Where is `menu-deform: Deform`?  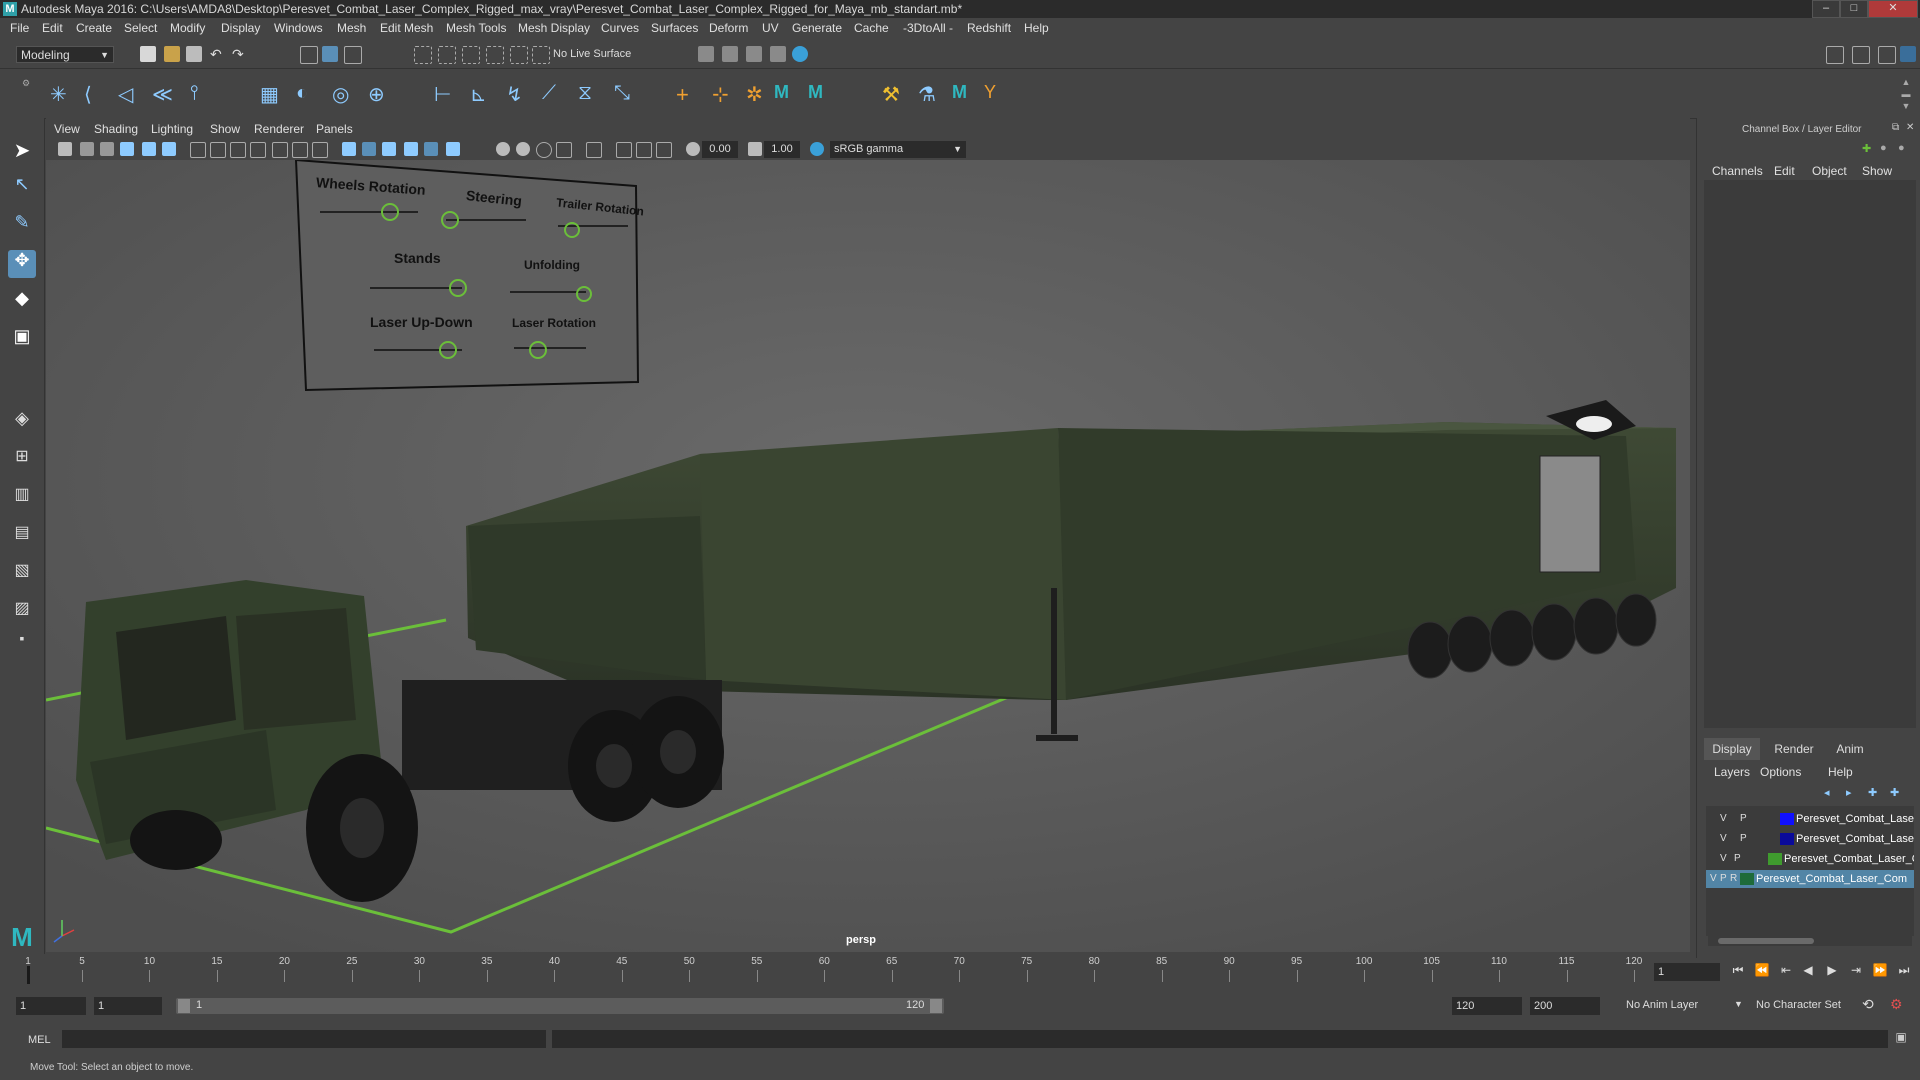
menu-deform: Deform is located at coordinates (728, 28).